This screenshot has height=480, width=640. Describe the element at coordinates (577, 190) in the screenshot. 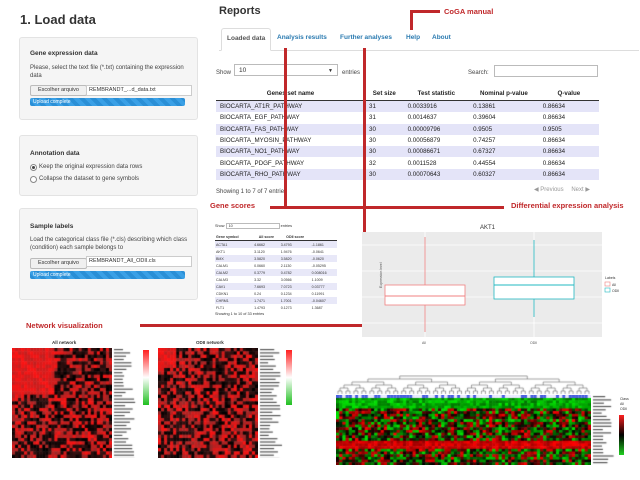

I see `next-button: Next` at that location.